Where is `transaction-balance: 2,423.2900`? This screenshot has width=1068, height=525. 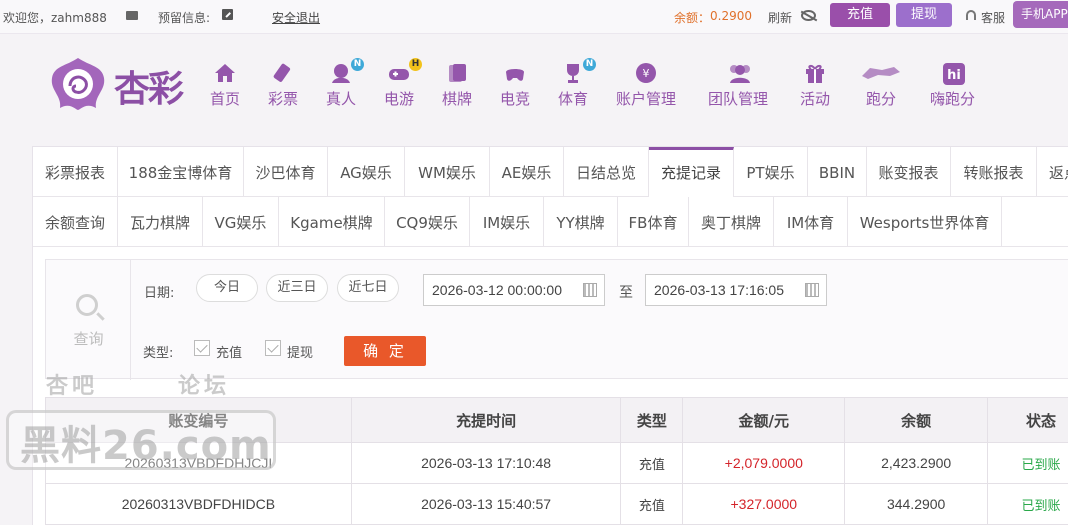
transaction-balance: 2,423.2900 is located at coordinates (916, 463).